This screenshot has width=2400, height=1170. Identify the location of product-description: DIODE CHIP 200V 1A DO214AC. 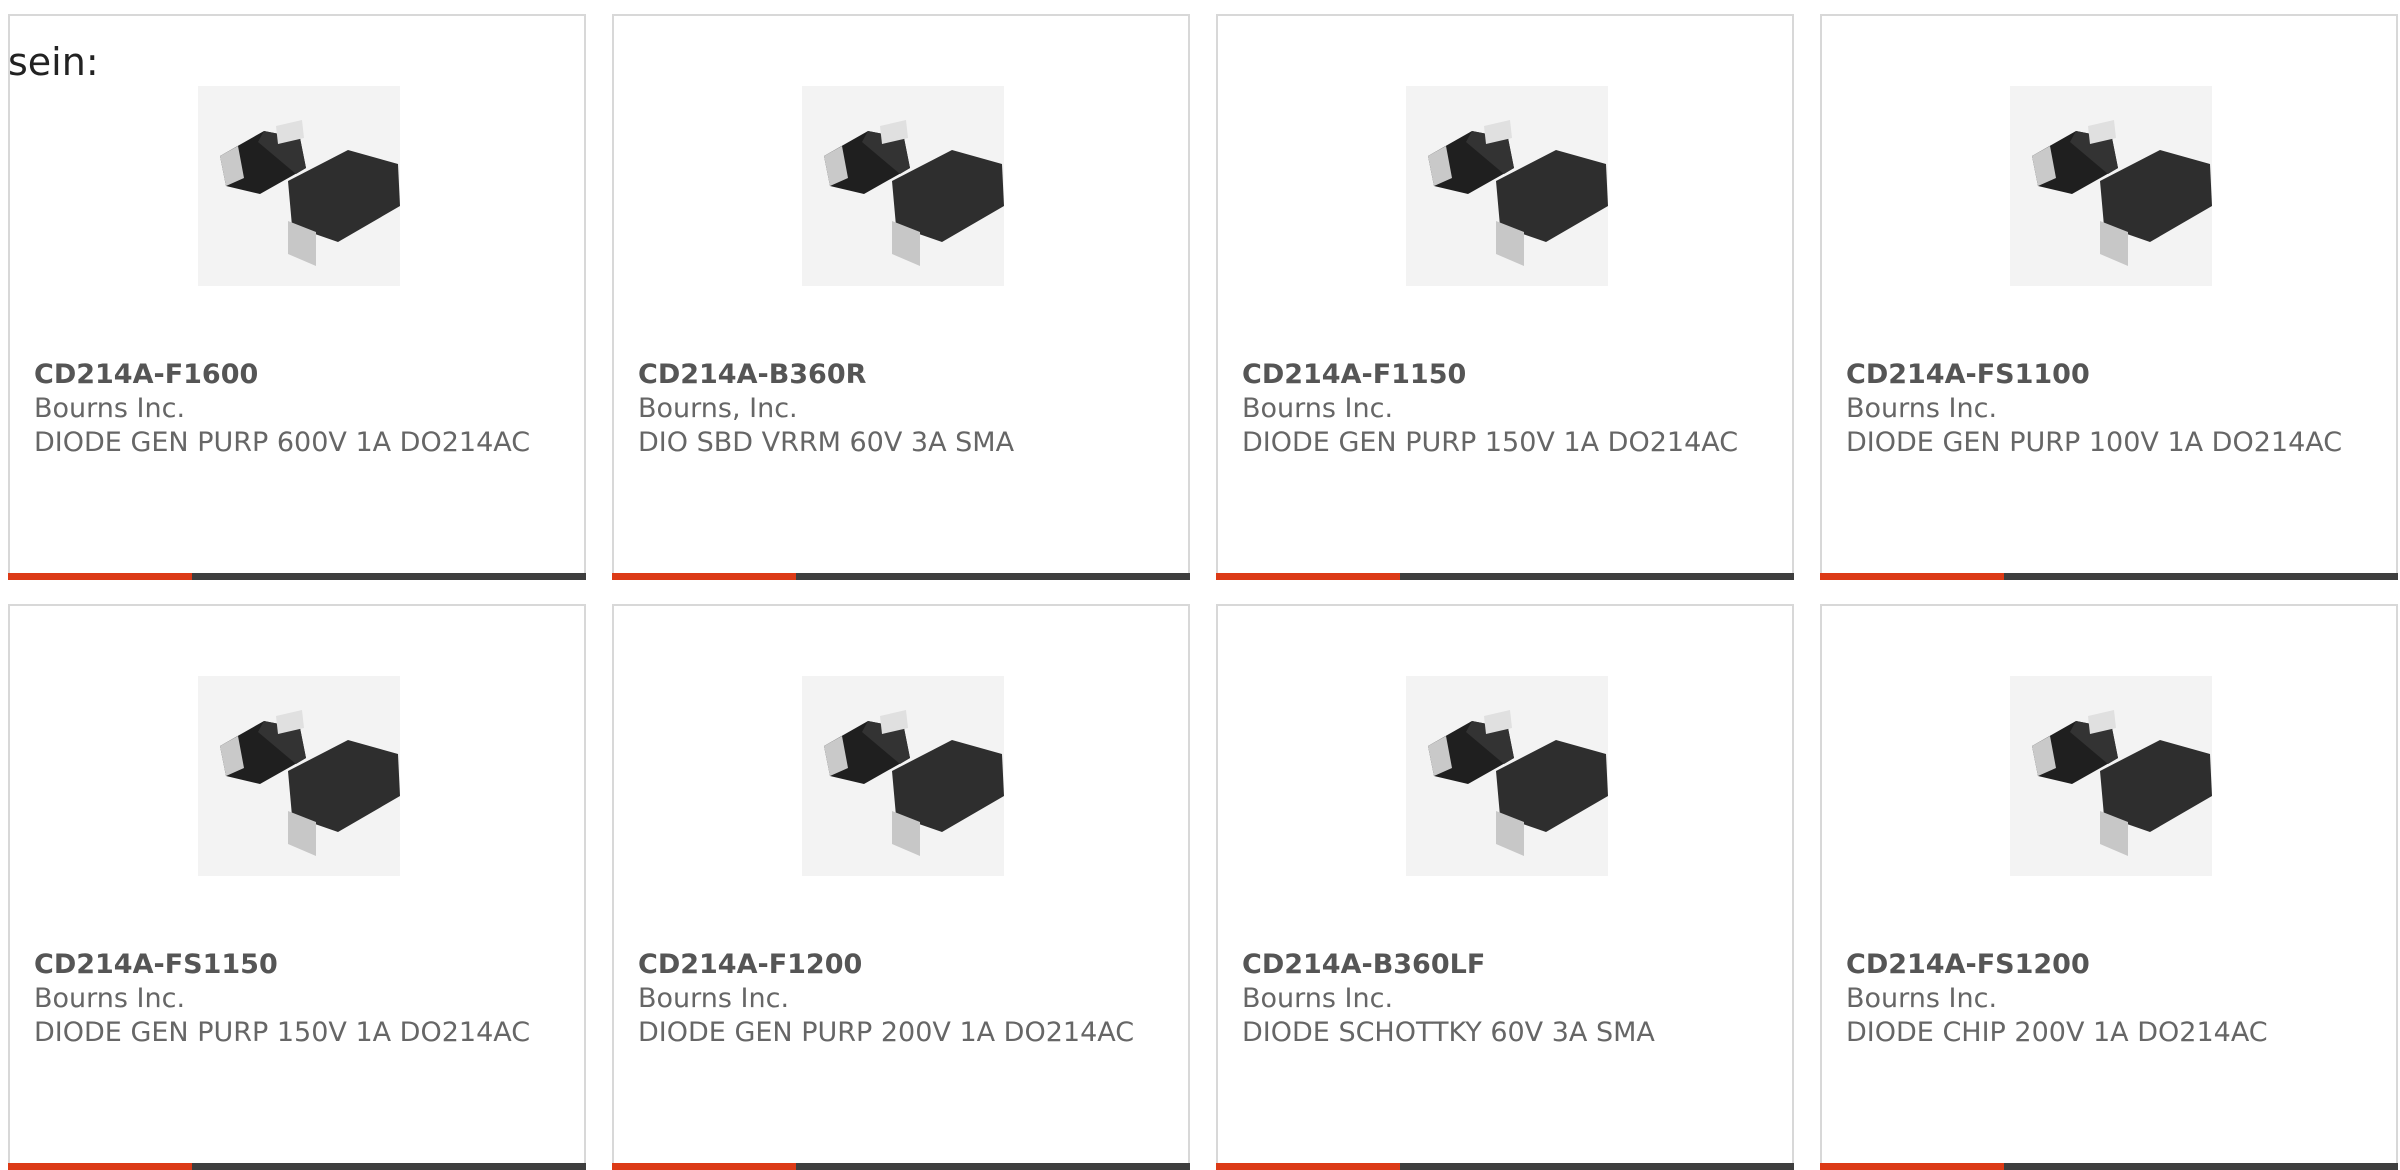
(2057, 1032).